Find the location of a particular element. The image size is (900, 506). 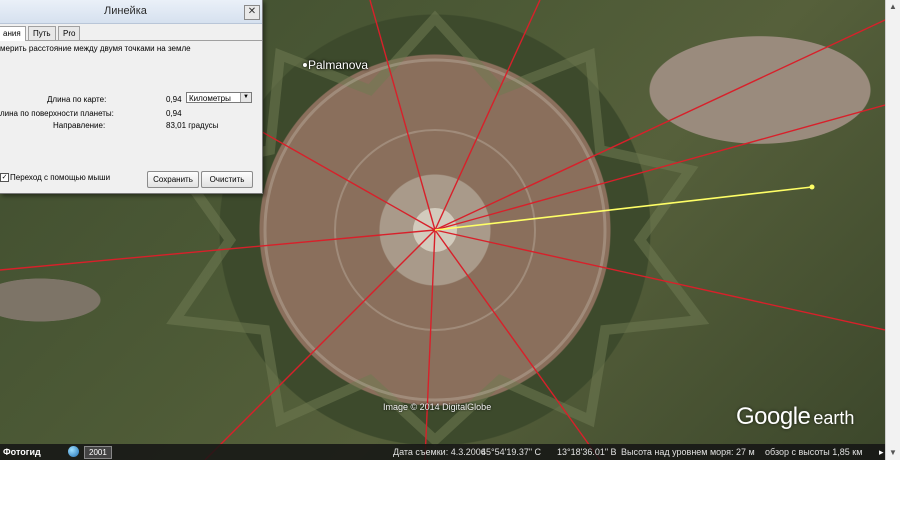

map-length-value: 0,94 is located at coordinates (174, 99).